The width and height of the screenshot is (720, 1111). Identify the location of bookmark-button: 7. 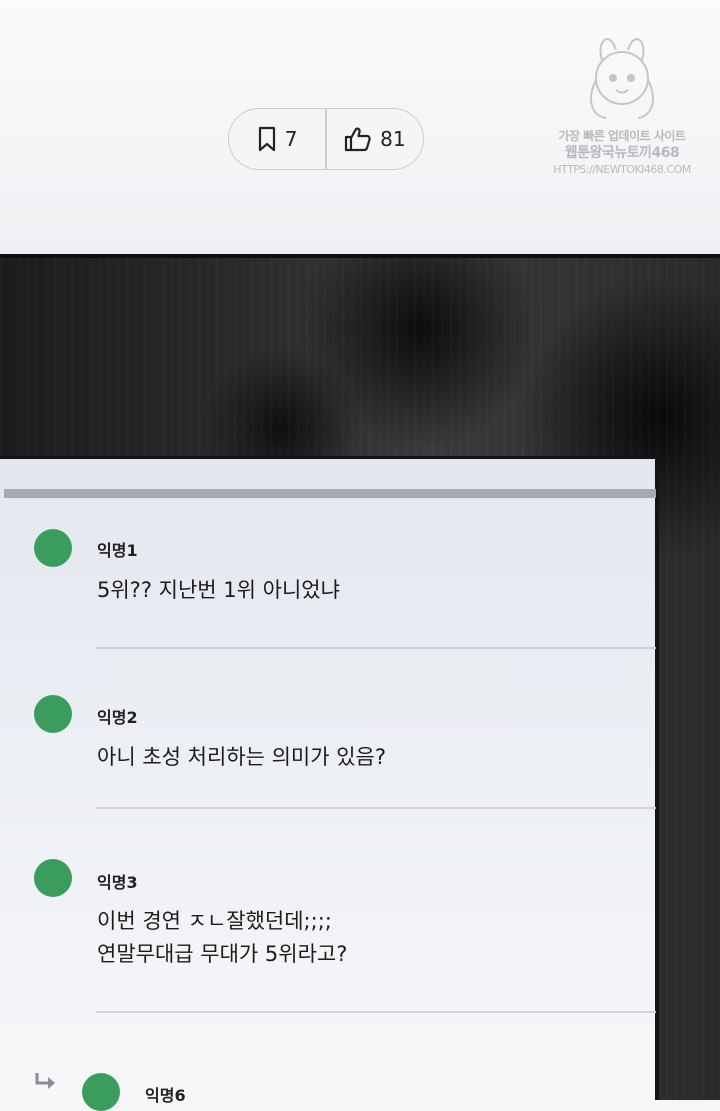
(277, 139).